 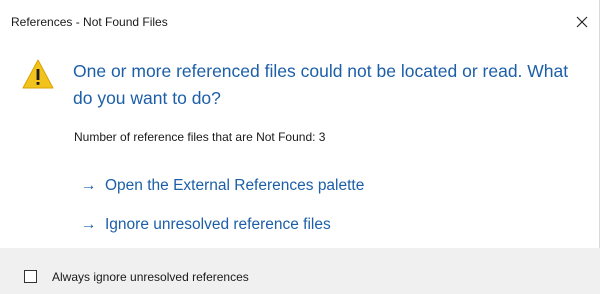 I want to click on close-icon, so click(x=582, y=22).